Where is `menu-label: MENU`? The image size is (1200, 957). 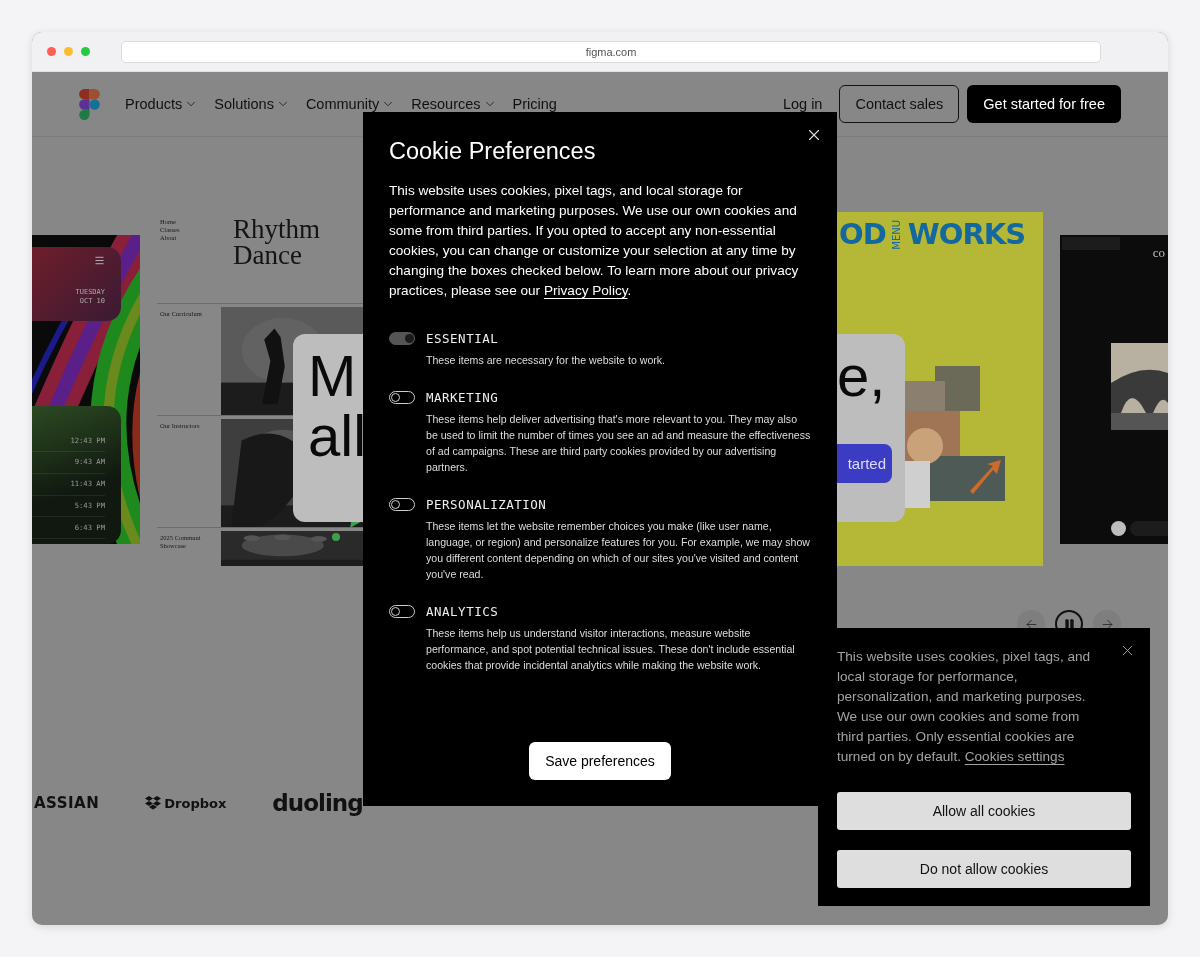
menu-label: MENU is located at coordinates (896, 235).